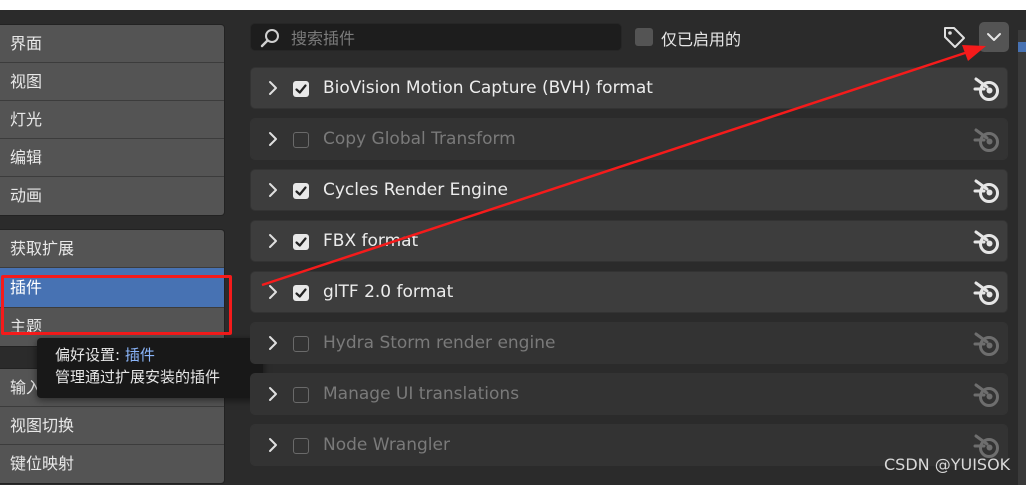 Image resolution: width=1026 pixels, height=485 pixels. I want to click on tag-filter-button, so click(954, 37).